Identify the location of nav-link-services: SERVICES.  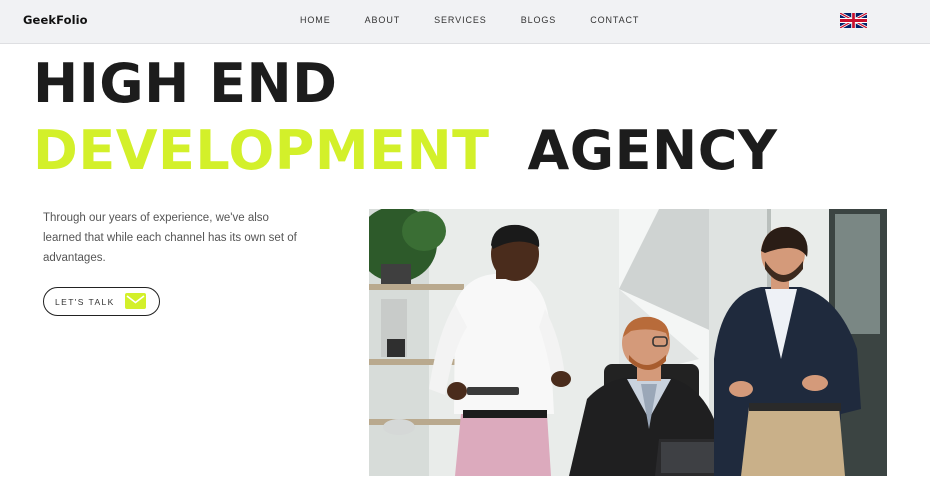
(460, 20).